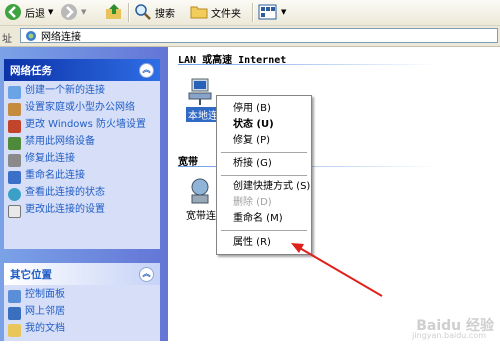 The image size is (500, 344). What do you see at coordinates (337, 270) in the screenshot?
I see `annotation-arrow-icon` at bounding box center [337, 270].